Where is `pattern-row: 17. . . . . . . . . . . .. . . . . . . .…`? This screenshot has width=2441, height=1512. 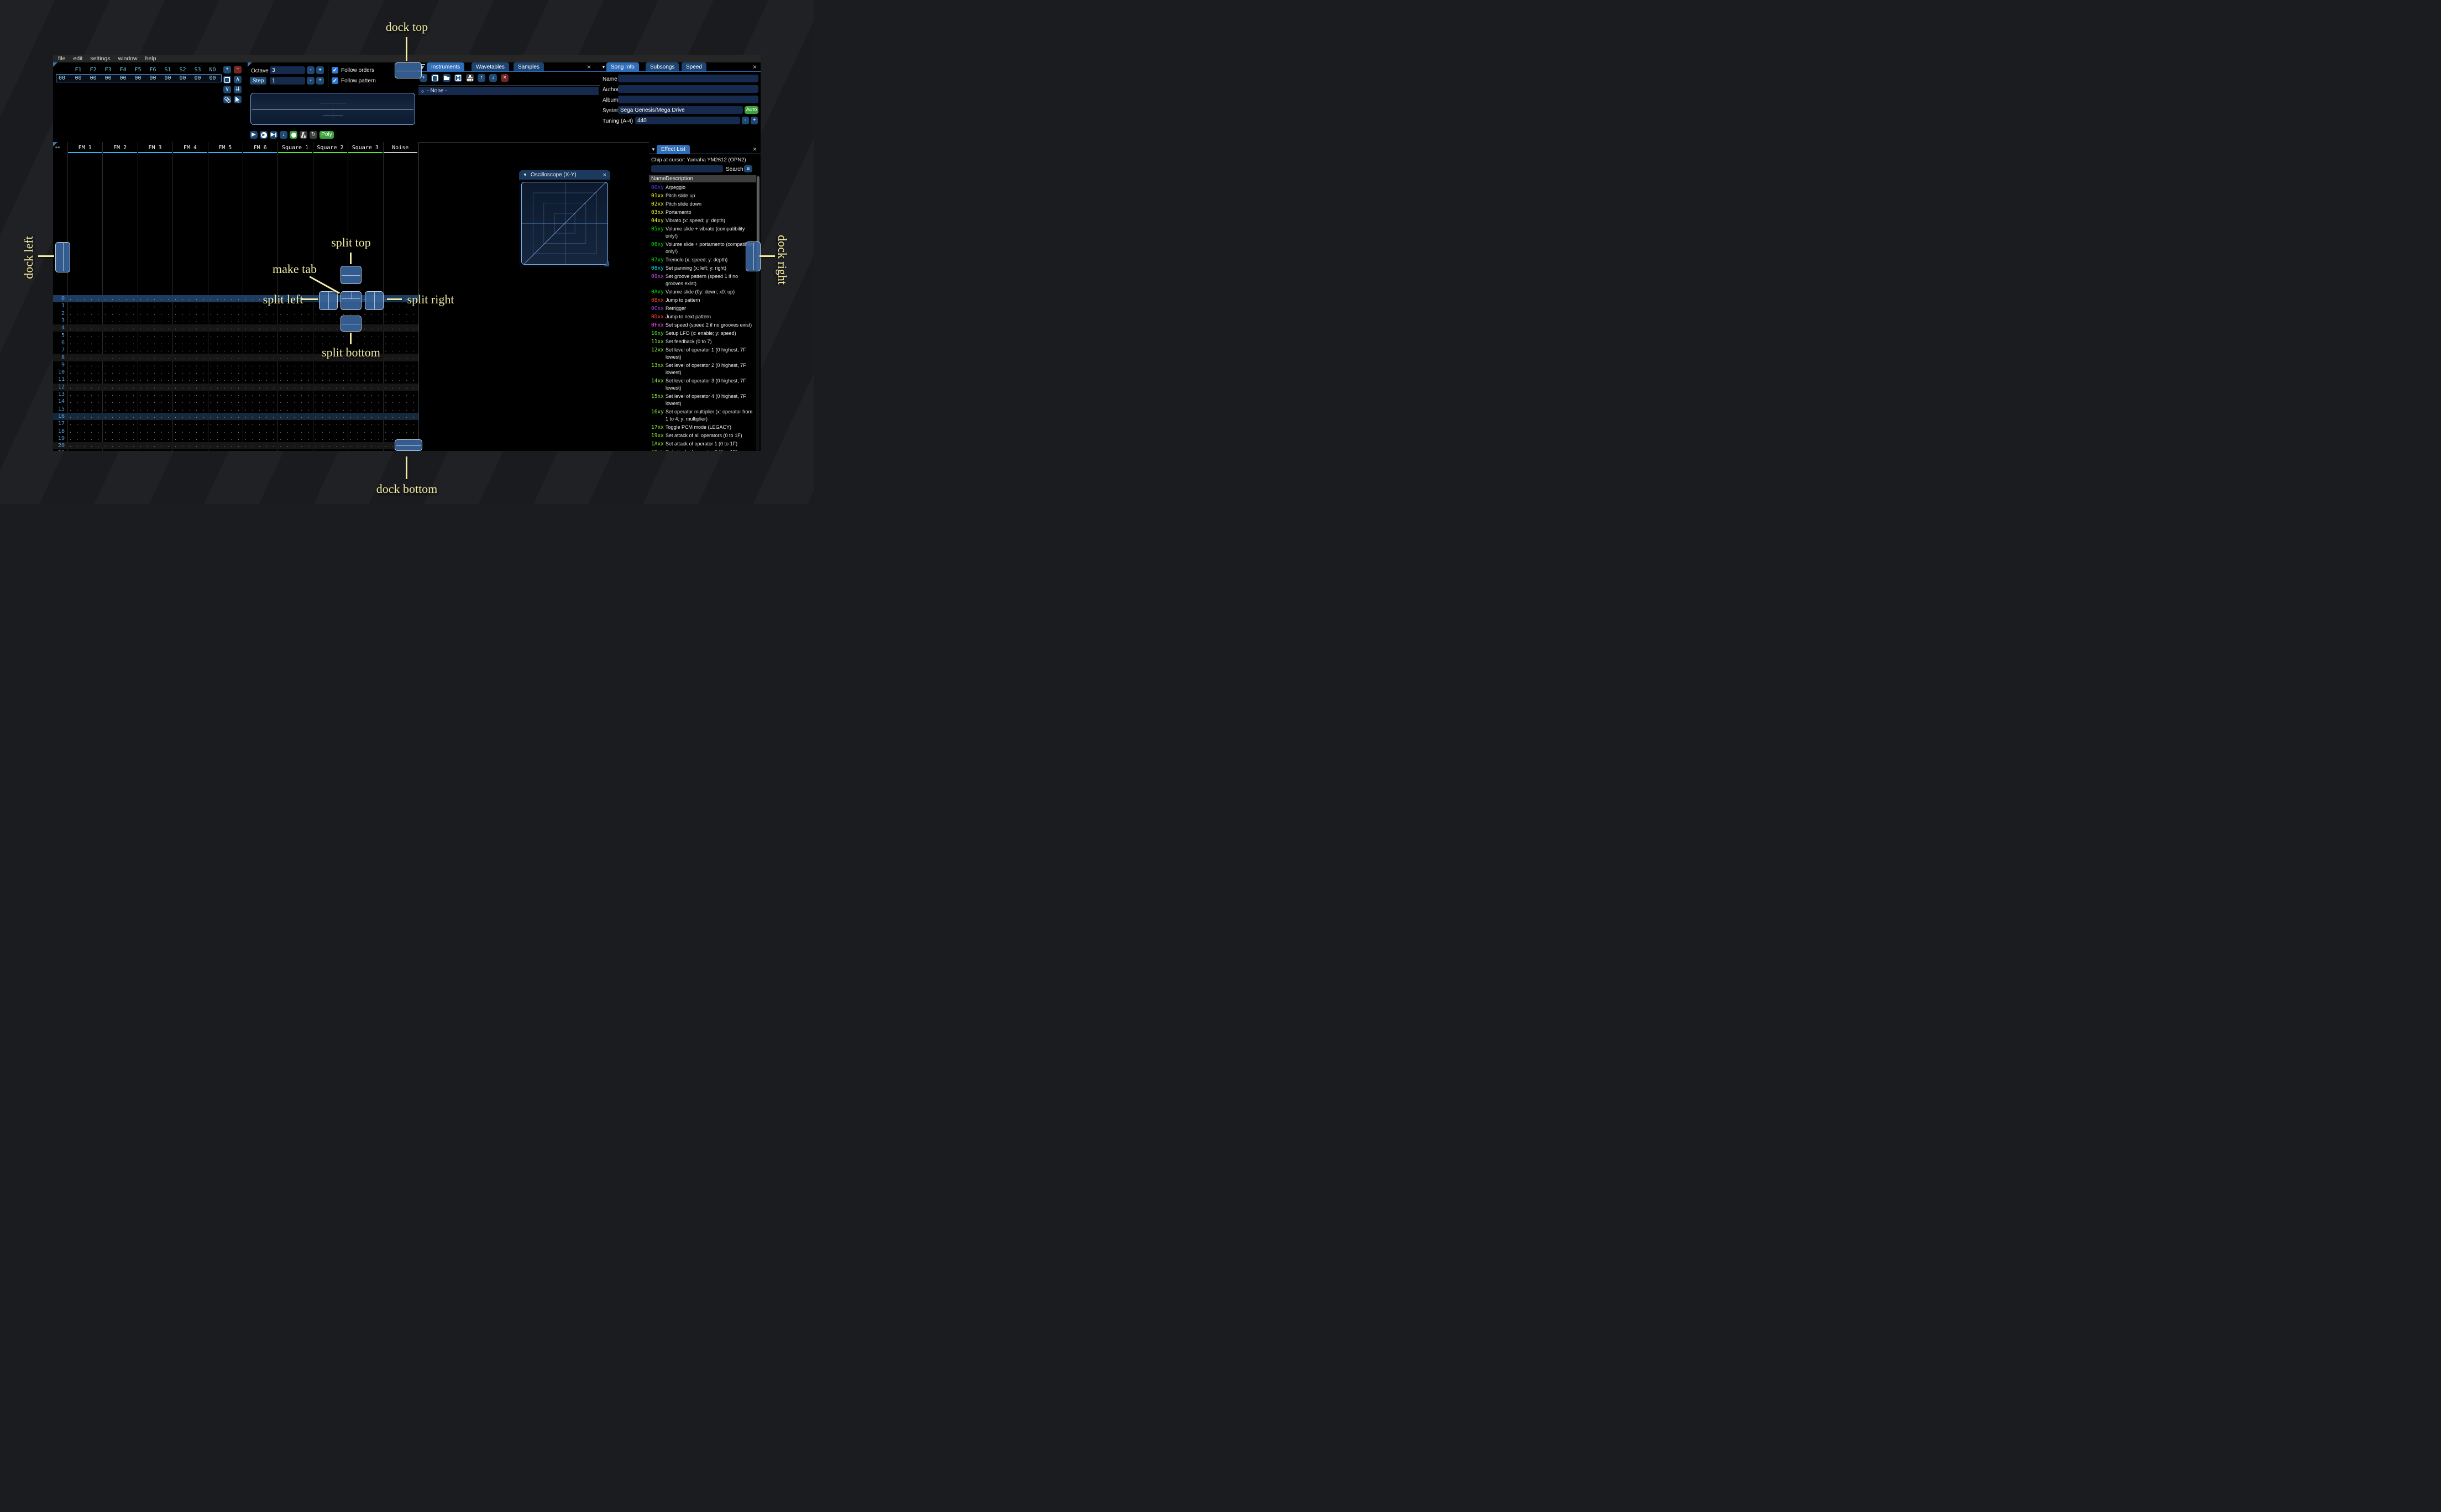 pattern-row: 17. . . . . . . . . . . .. . . . . . . .… is located at coordinates (235, 424).